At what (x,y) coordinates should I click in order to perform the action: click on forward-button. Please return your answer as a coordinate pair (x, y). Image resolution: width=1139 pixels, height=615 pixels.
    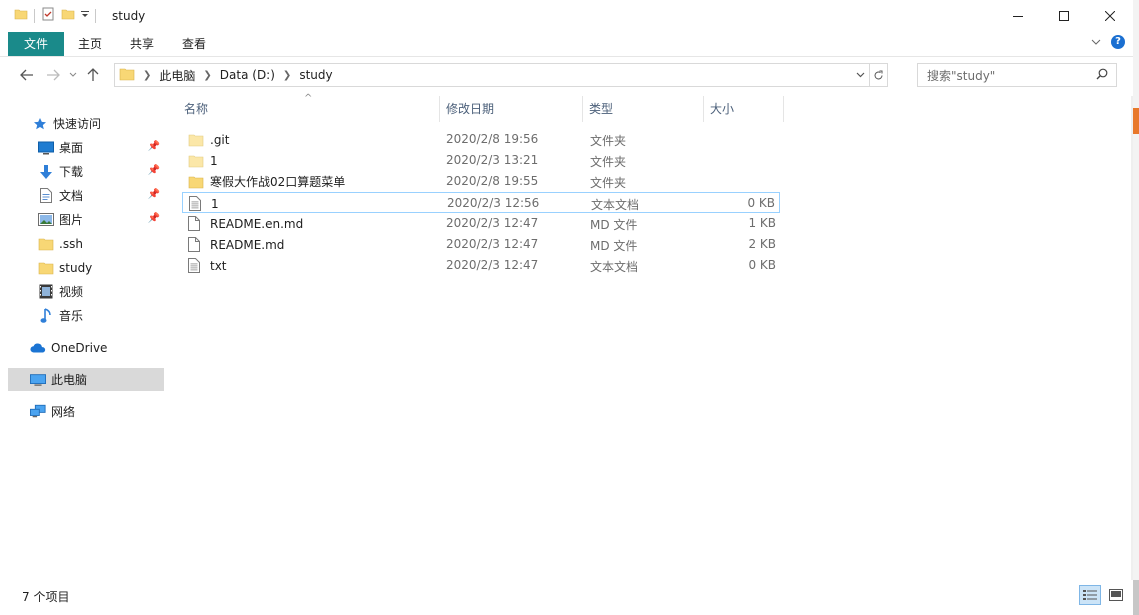
    Looking at the image, I should click on (53, 75).